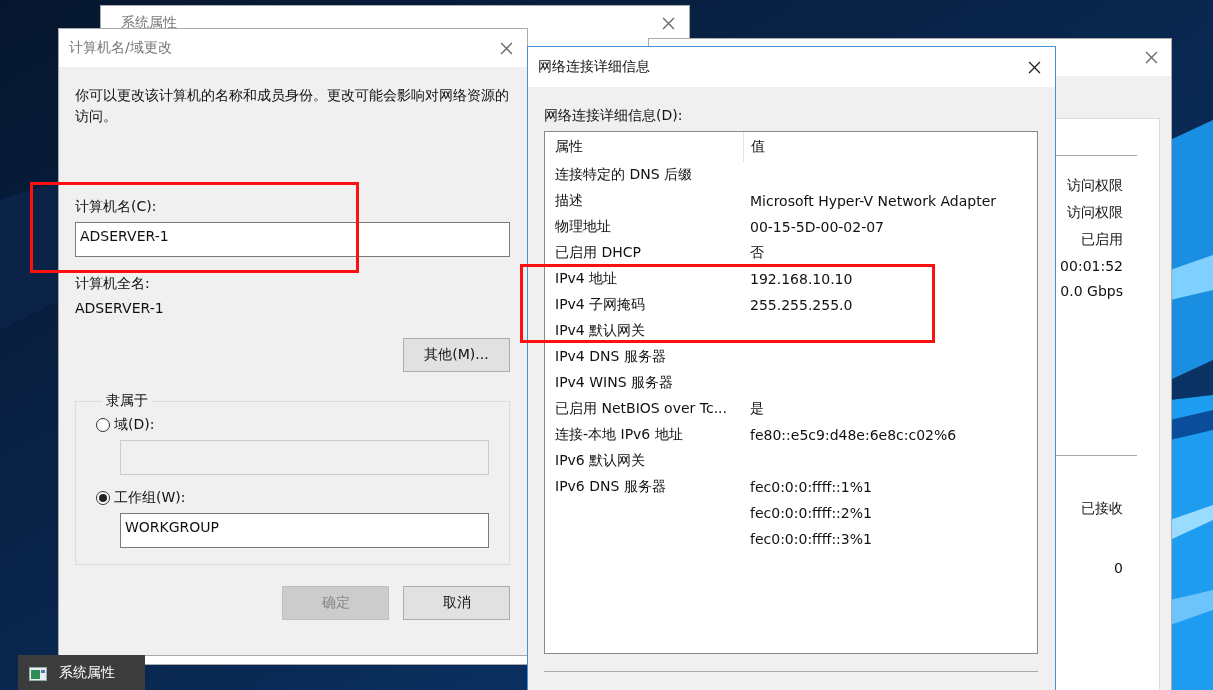 This screenshot has width=1213, height=690. What do you see at coordinates (614, 382) in the screenshot?
I see `property-cell: IPv4 WINS 服务器` at bounding box center [614, 382].